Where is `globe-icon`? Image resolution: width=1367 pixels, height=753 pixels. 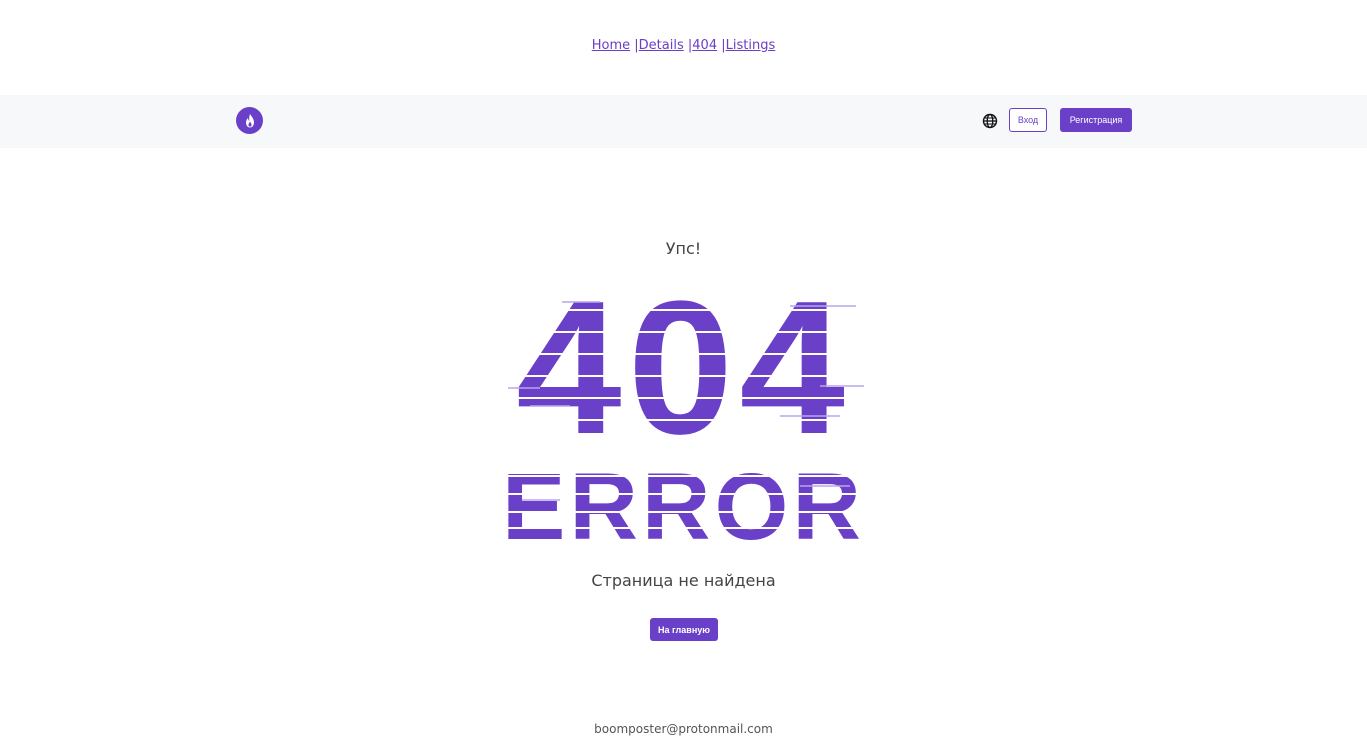
globe-icon is located at coordinates (990, 121).